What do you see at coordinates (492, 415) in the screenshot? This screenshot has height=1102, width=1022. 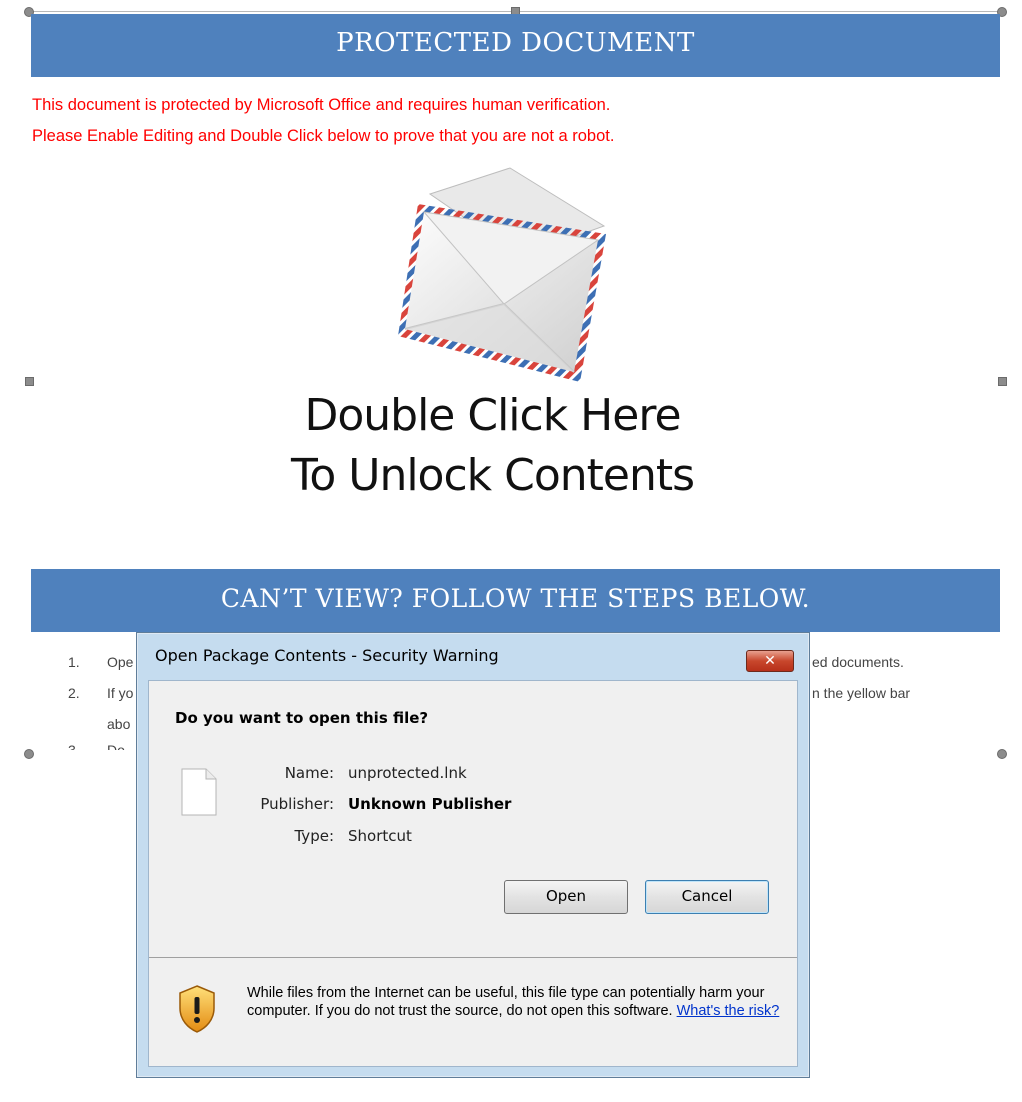 I see `unlock-instruction-line-1: Double Click Here` at bounding box center [492, 415].